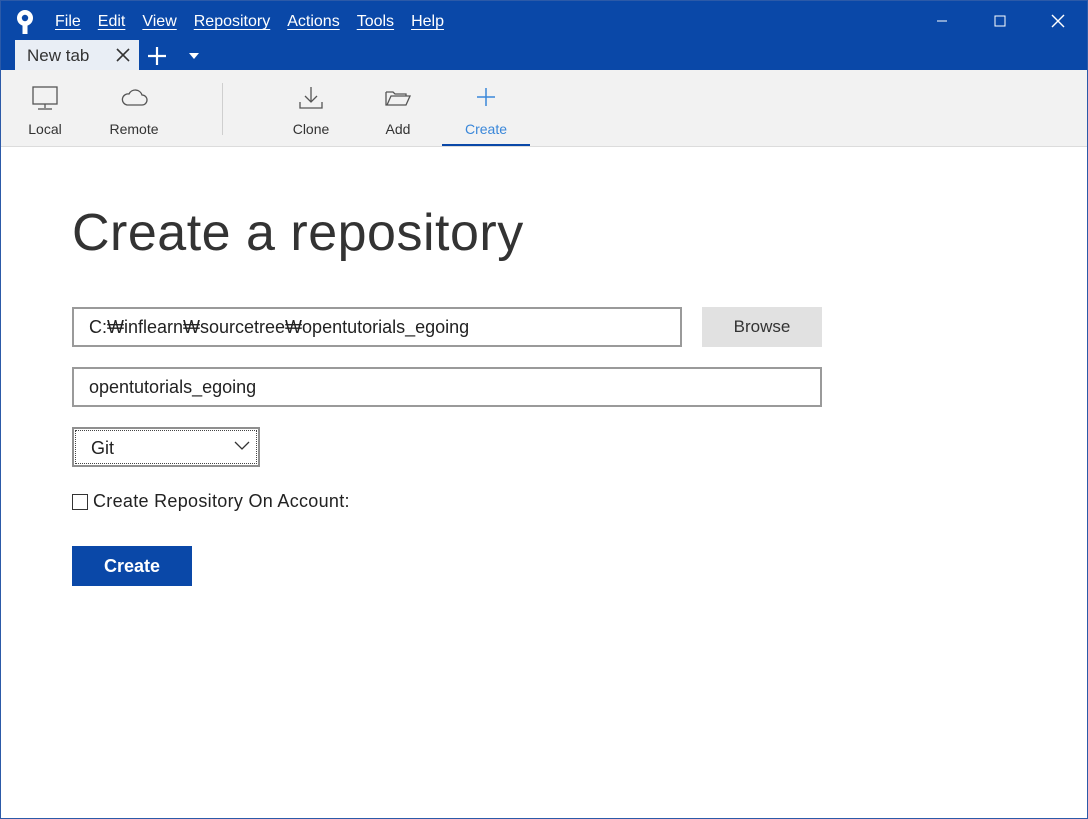 Image resolution: width=1088 pixels, height=819 pixels. I want to click on sourcetree-logo-icon, so click(25, 22).